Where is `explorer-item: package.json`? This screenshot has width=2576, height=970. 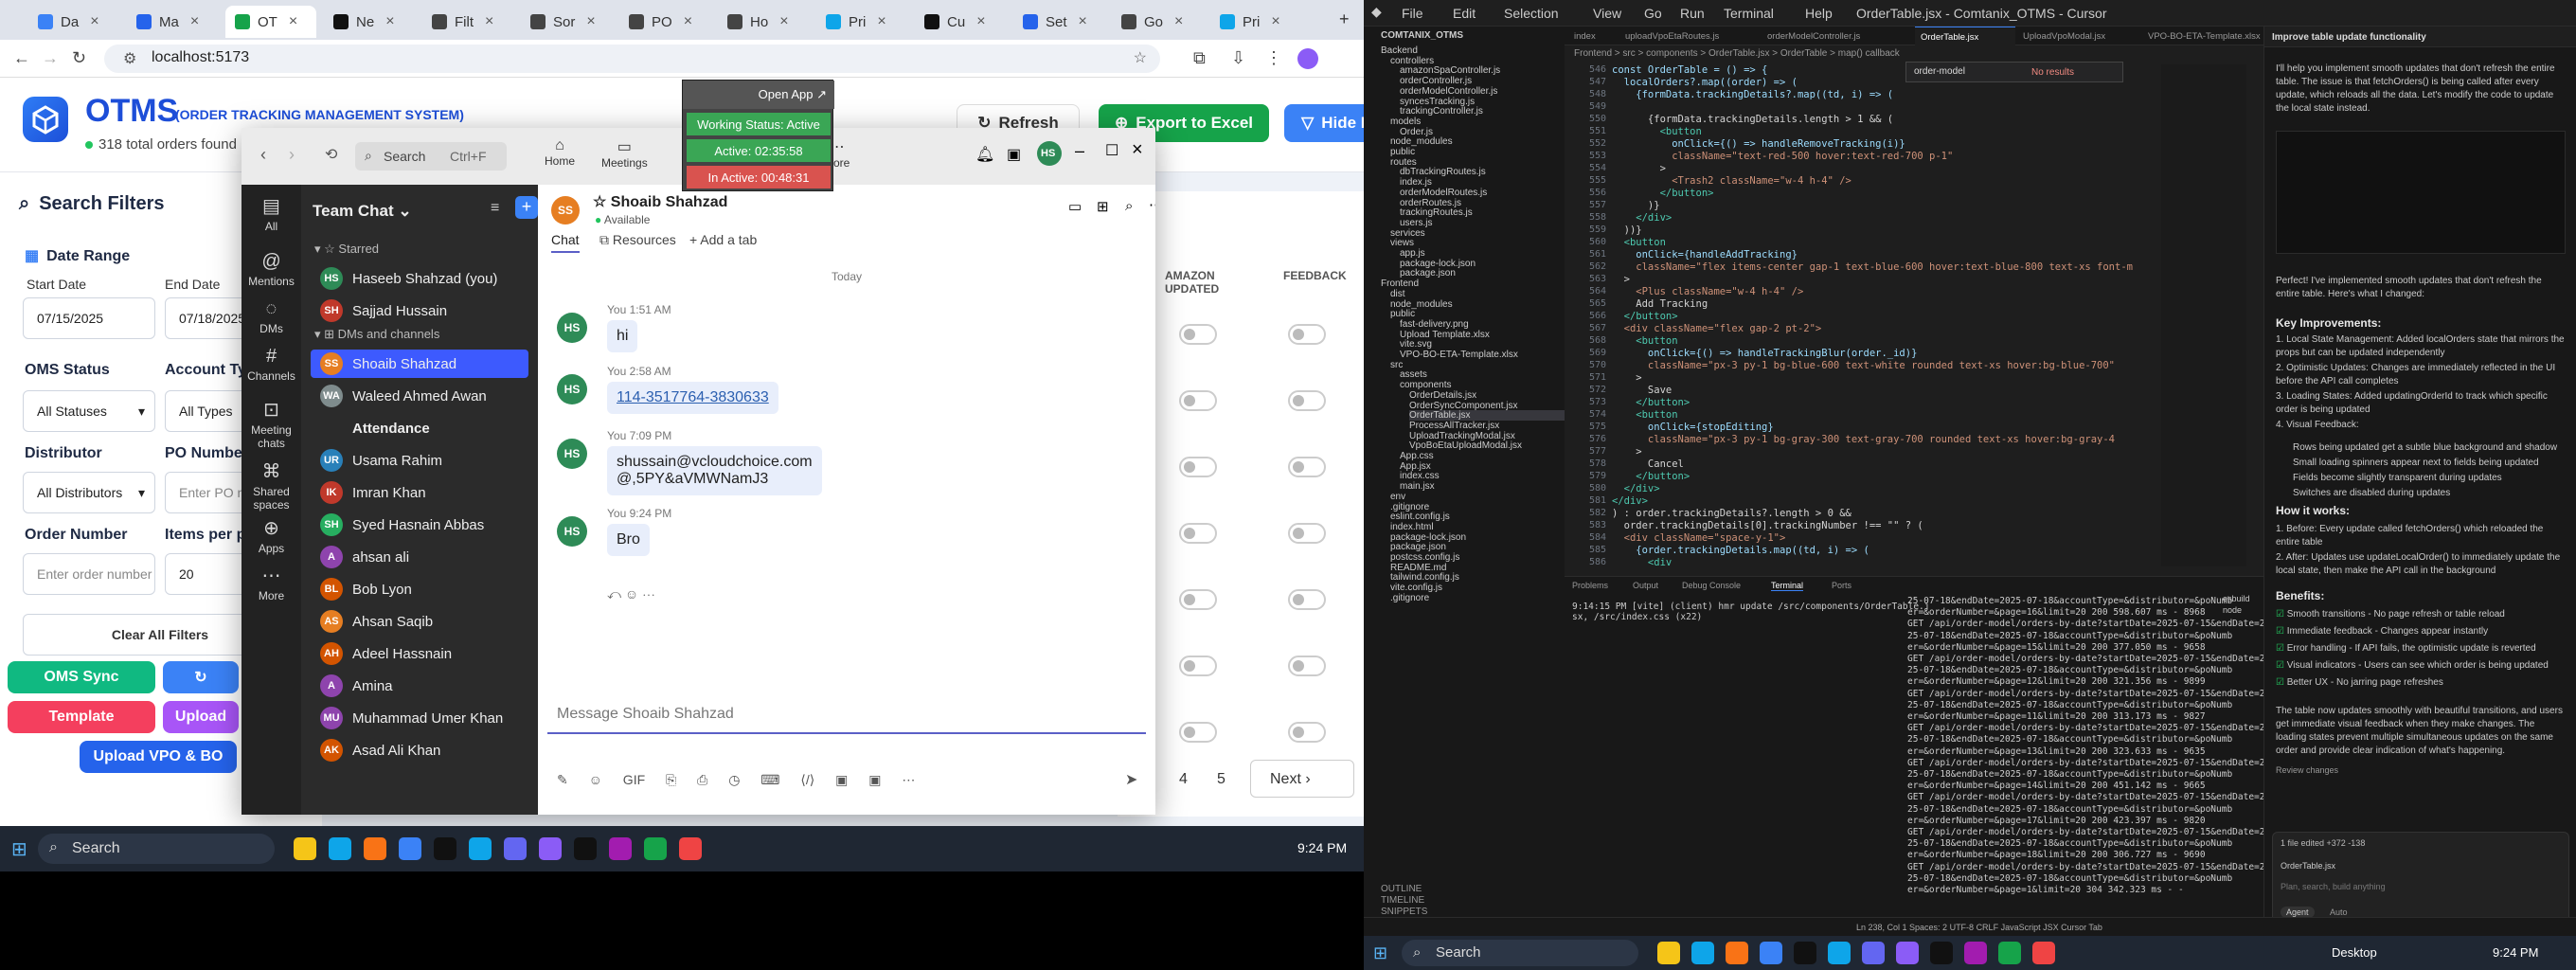
explorer-item: package.json is located at coordinates (1428, 273).